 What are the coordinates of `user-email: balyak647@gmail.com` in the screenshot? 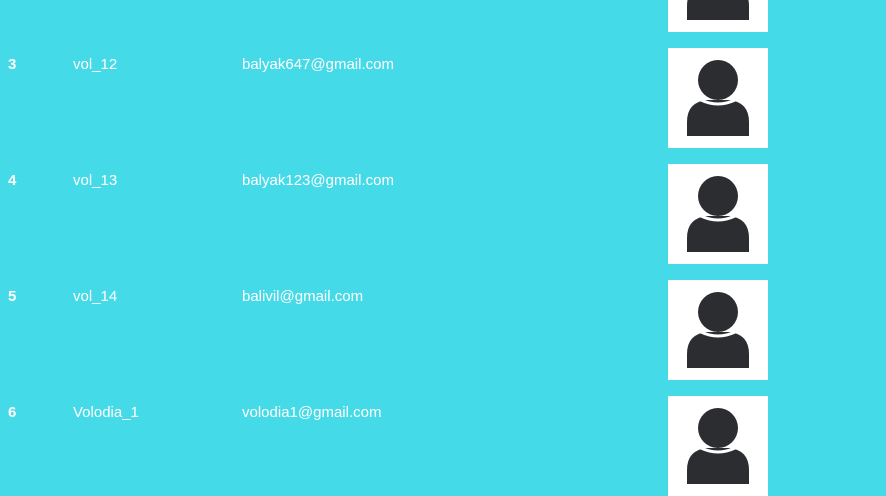 It's located at (318, 64).